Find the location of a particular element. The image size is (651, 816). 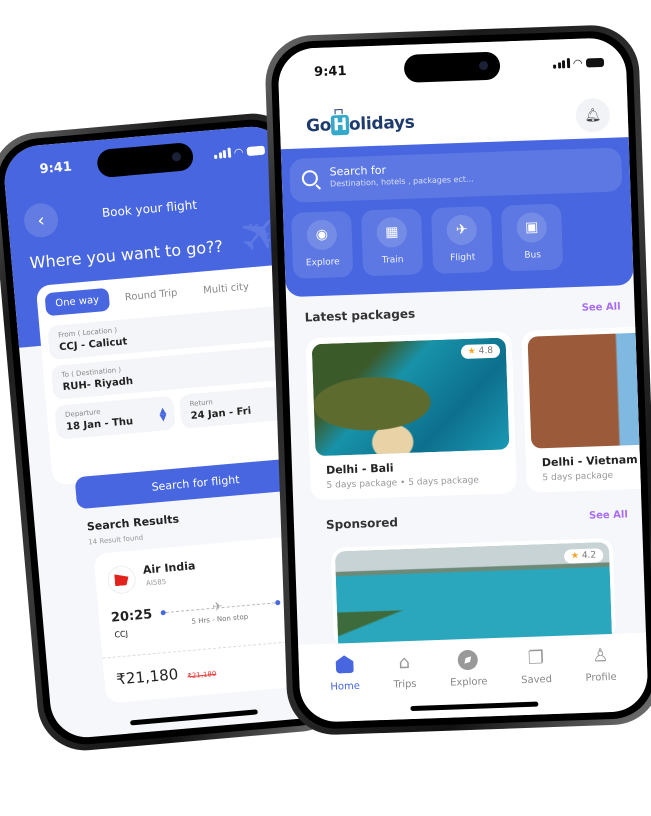

origin-dot is located at coordinates (163, 612).